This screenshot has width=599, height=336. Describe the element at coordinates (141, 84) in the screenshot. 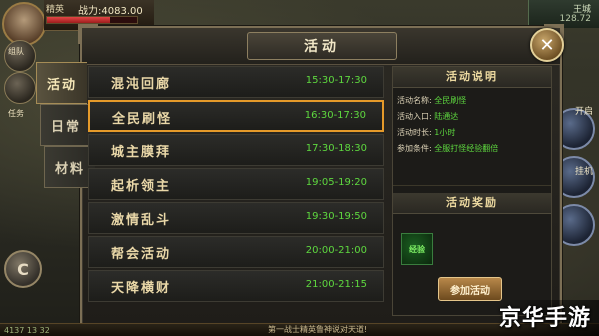

I see `event-name: 混沌回廊` at that location.